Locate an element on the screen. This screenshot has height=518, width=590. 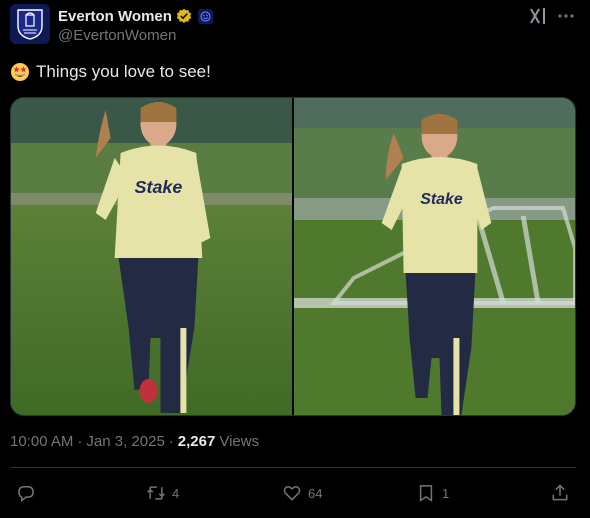
like-button: 64 is located at coordinates (302, 493).